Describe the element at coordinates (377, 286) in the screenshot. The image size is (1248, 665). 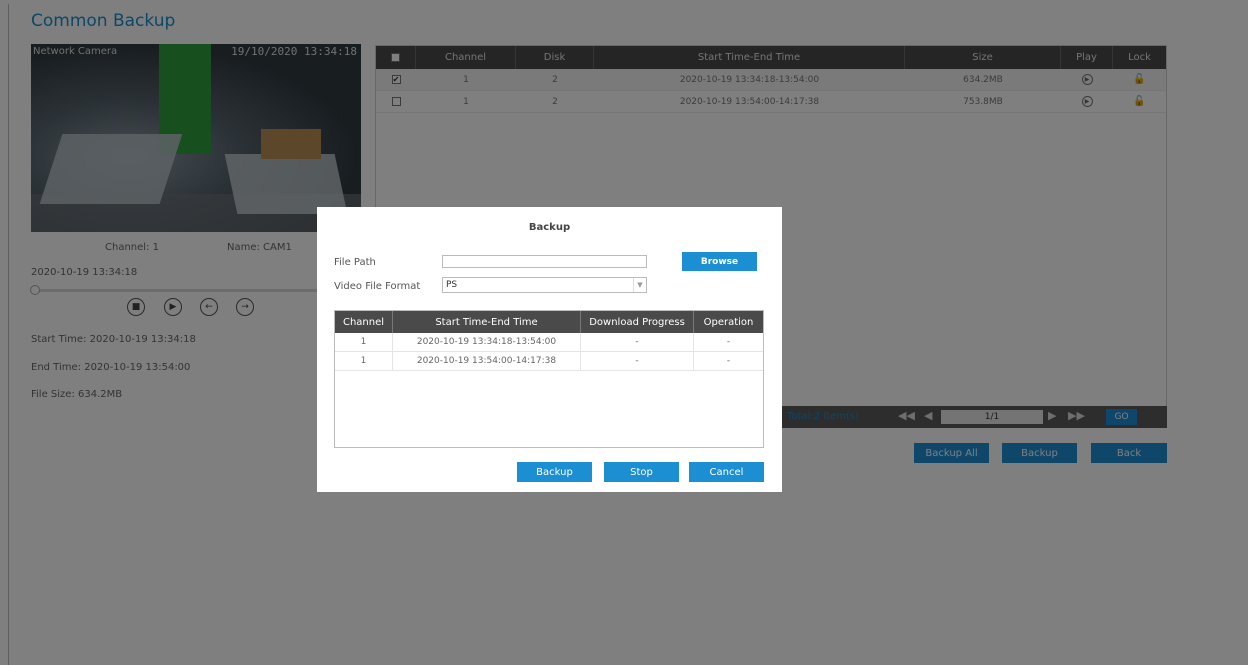
I see `video-format-label: Video File Format` at that location.